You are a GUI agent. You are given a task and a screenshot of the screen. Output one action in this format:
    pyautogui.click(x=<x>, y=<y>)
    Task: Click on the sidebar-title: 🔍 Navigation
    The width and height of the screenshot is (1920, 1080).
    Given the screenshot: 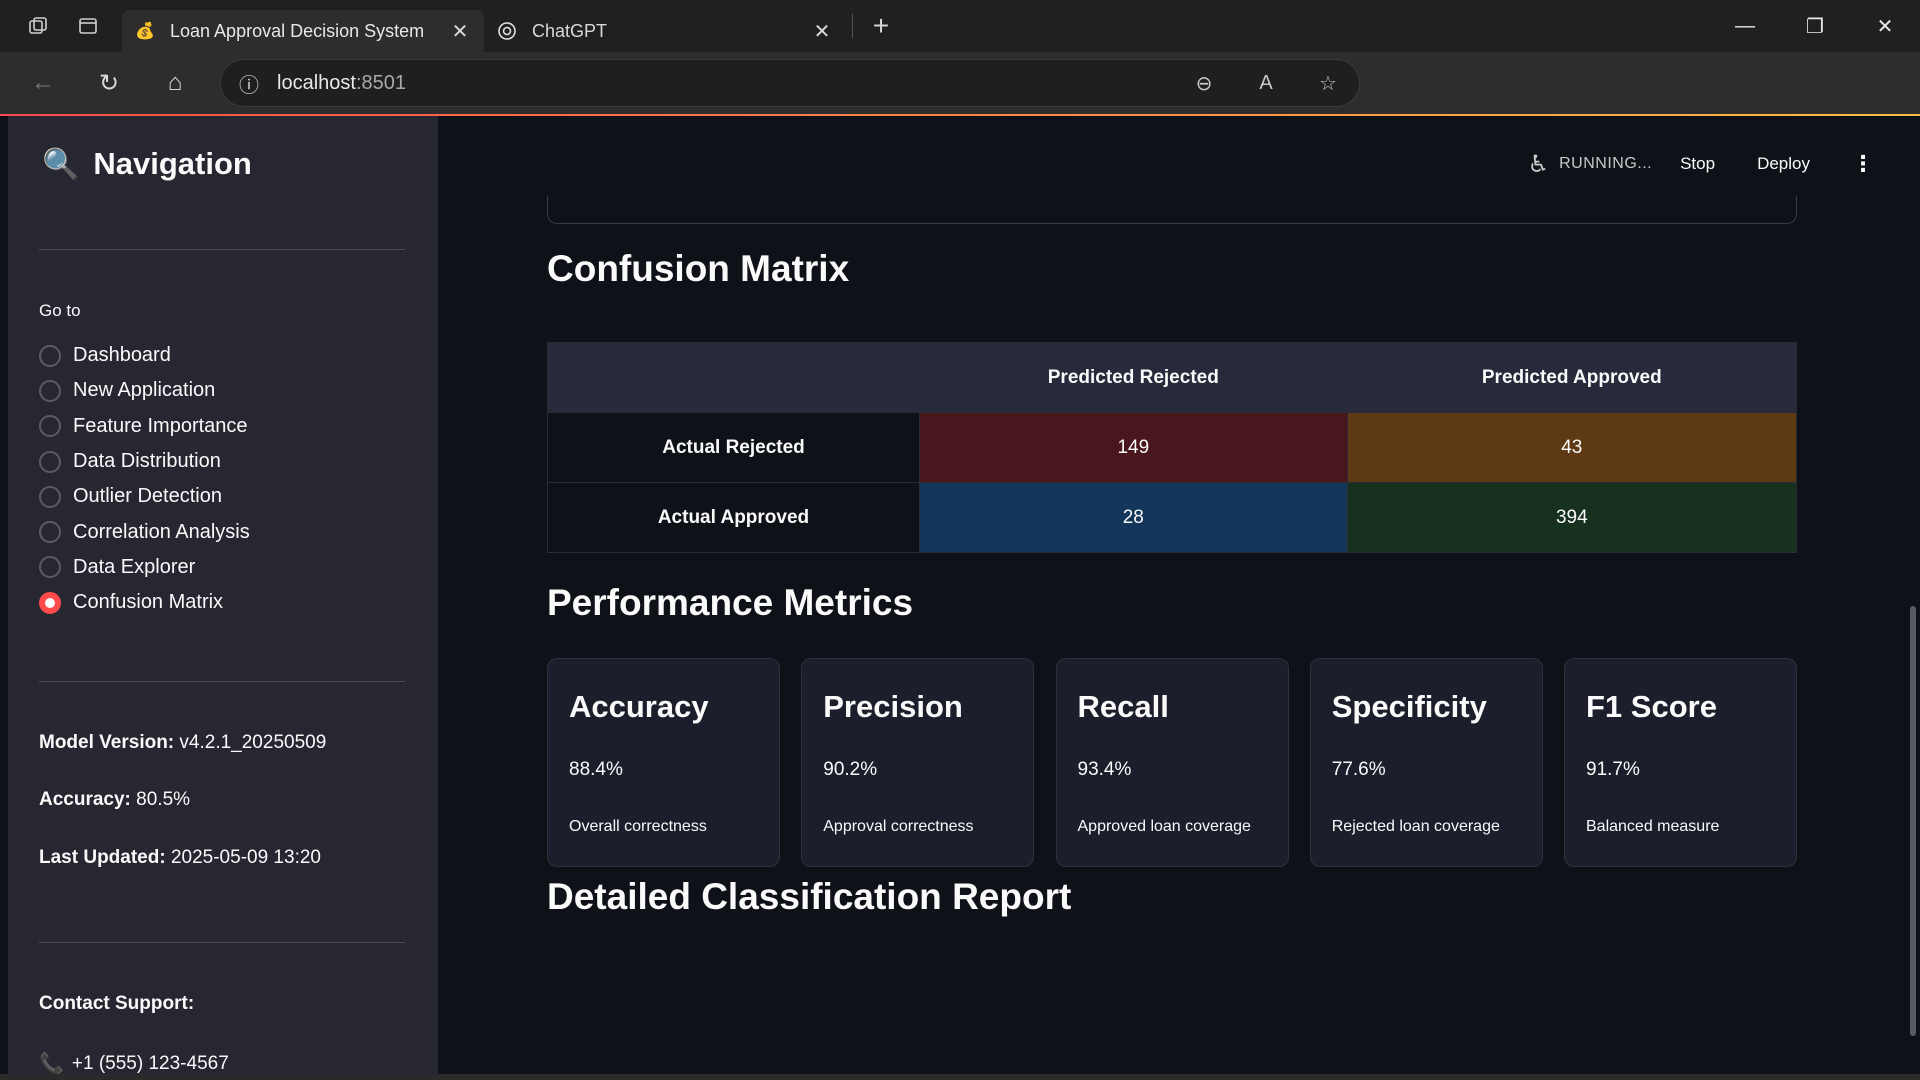 What is the action you would take?
    pyautogui.click(x=147, y=164)
    